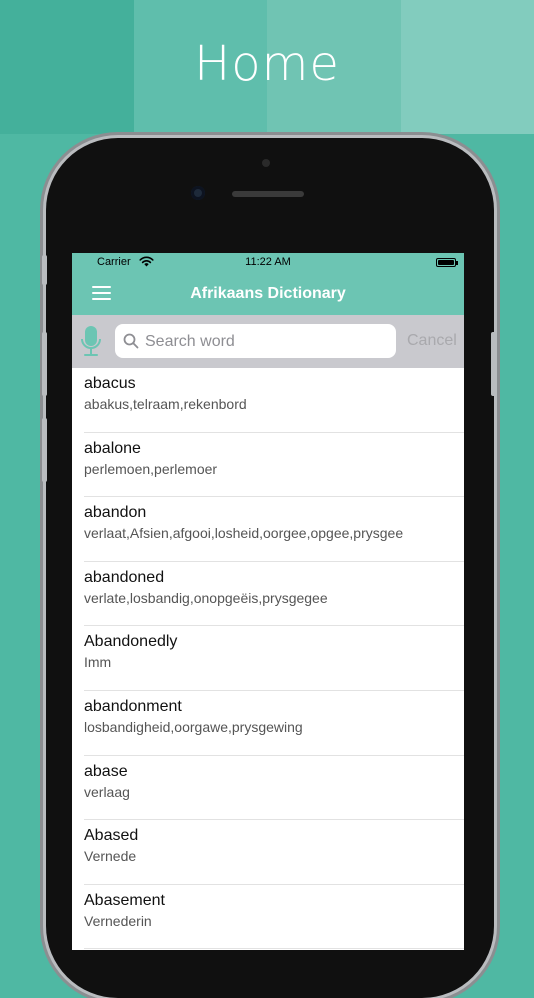  What do you see at coordinates (267, 64) in the screenshot?
I see `banner-title: Home` at bounding box center [267, 64].